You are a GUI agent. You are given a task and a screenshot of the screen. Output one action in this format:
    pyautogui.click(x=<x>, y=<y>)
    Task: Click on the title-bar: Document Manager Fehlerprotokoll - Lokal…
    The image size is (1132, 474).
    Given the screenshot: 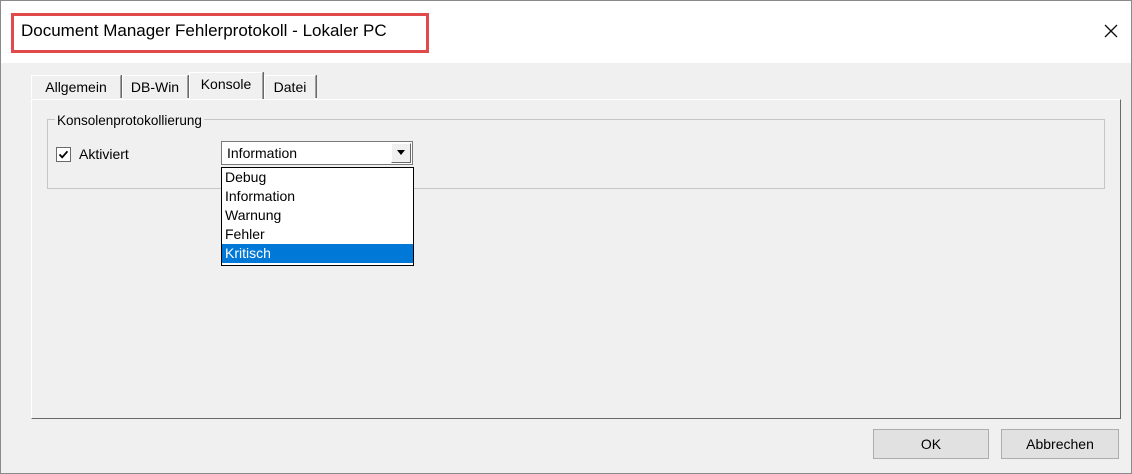 What is the action you would take?
    pyautogui.click(x=566, y=32)
    